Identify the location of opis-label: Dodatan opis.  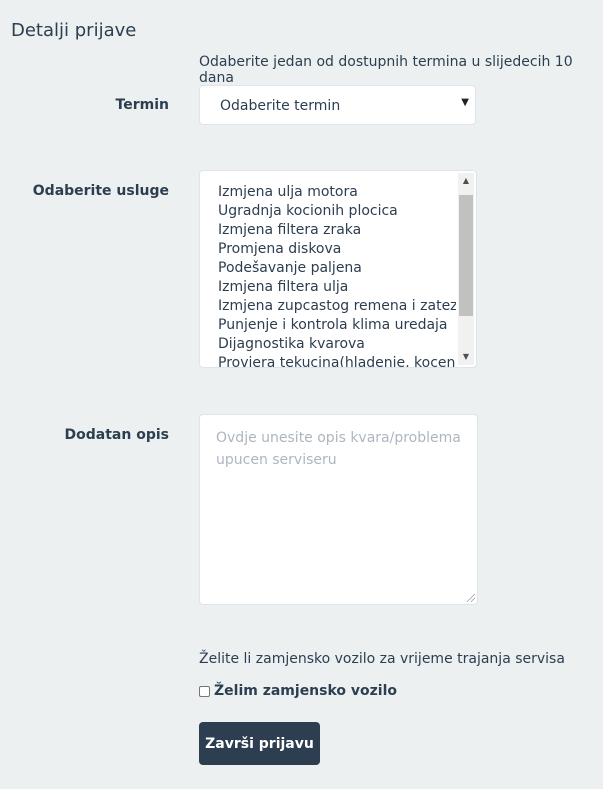
(116, 435).